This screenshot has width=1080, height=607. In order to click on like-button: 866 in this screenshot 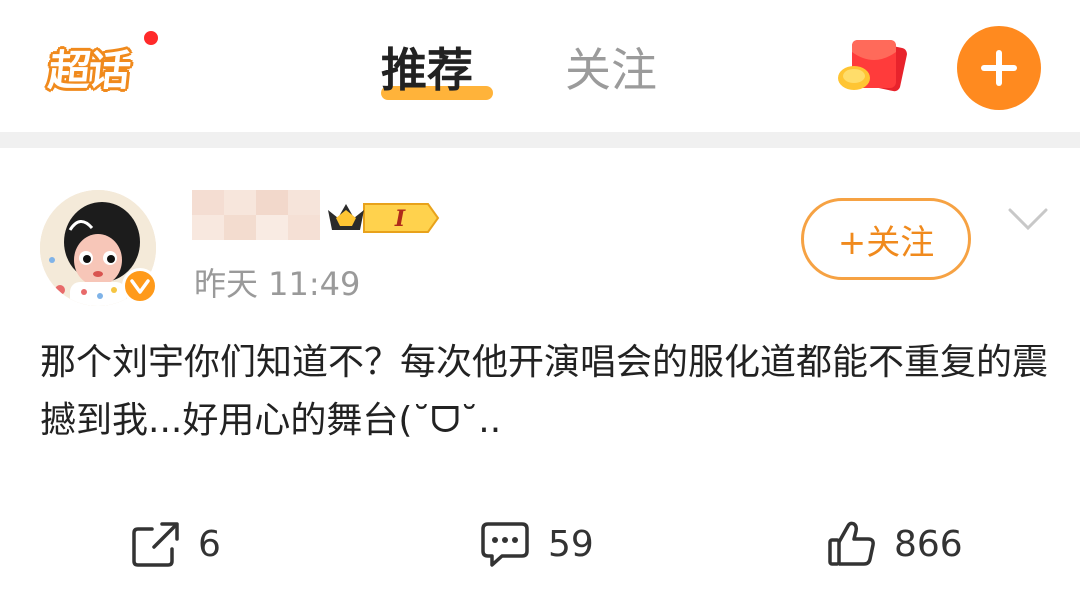, I will do `click(895, 544)`.